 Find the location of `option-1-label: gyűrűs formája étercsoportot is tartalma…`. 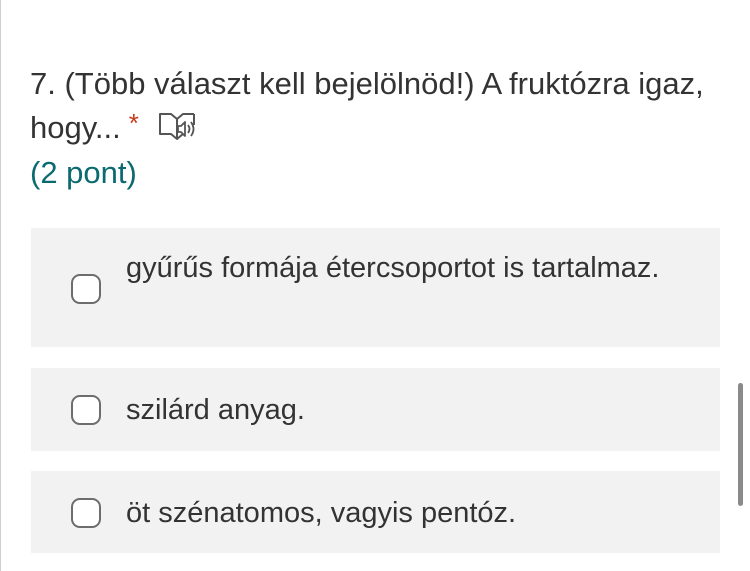

option-1-label: gyűrűs formája étercsoportot is tartalma… is located at coordinates (406, 268).